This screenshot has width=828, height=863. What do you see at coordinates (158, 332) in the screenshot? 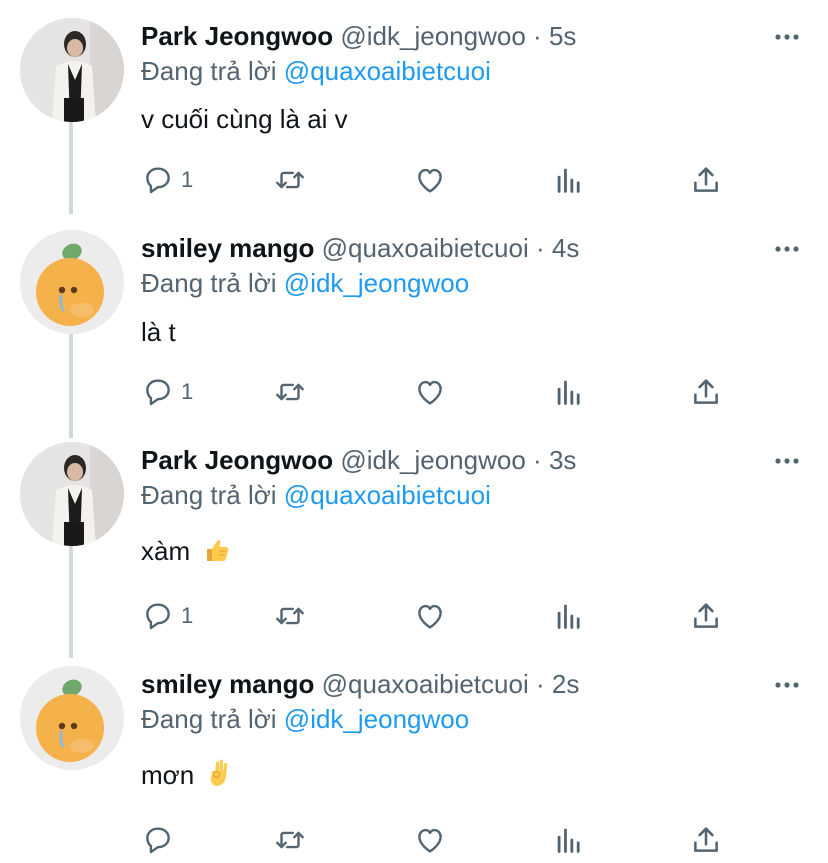
I see `tweet-text: là t` at bounding box center [158, 332].